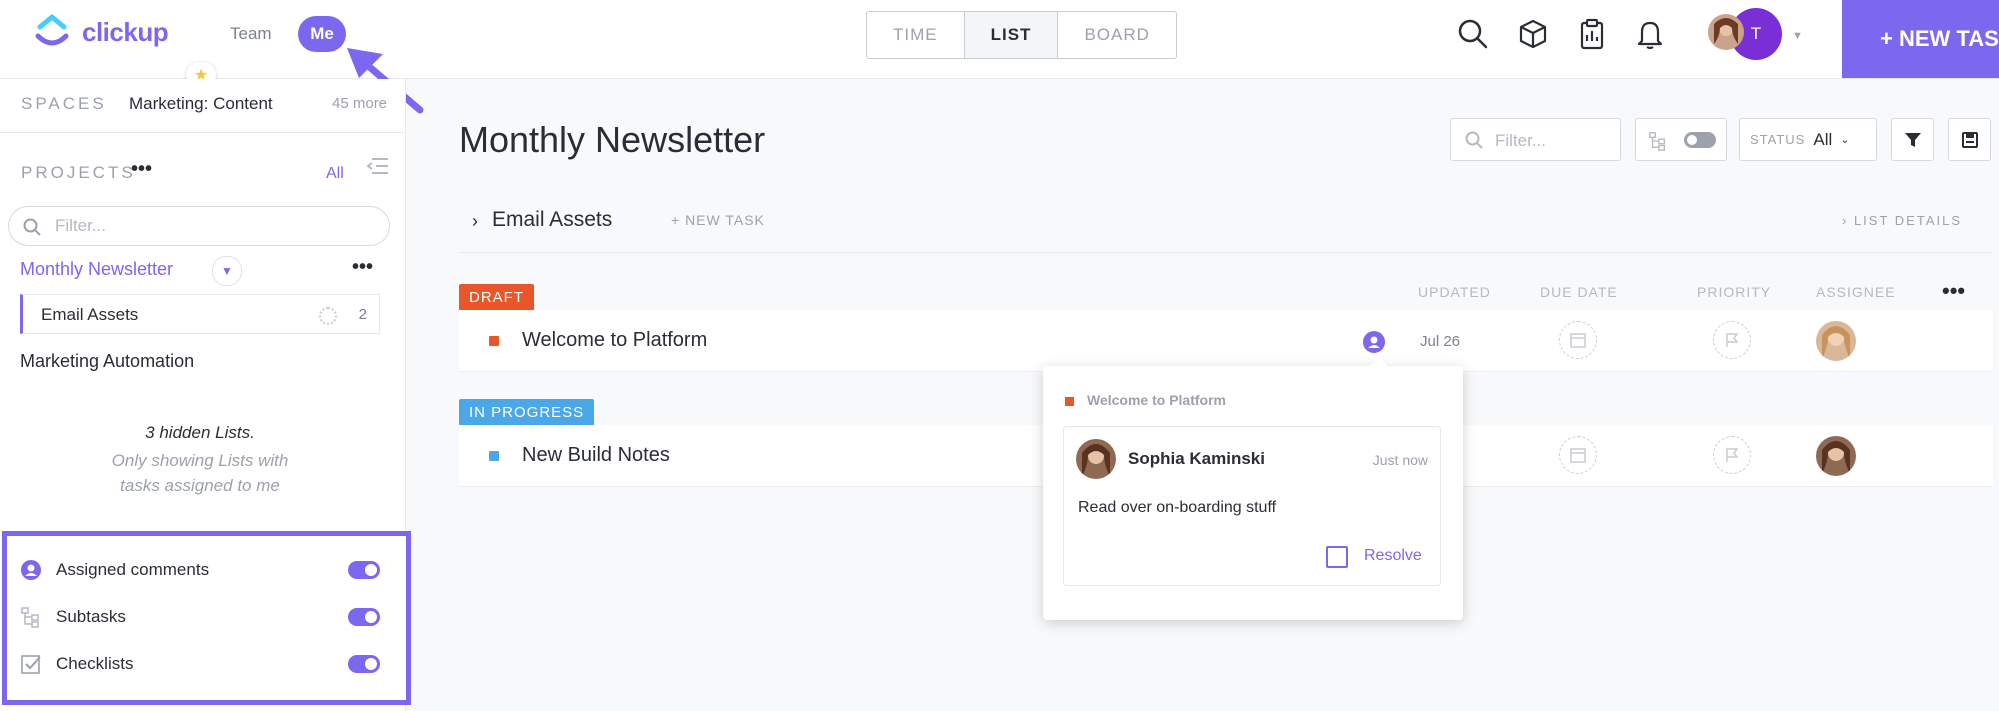  I want to click on sidebar-list-monthly-newsletter: Monthly Newsletter, so click(96, 269).